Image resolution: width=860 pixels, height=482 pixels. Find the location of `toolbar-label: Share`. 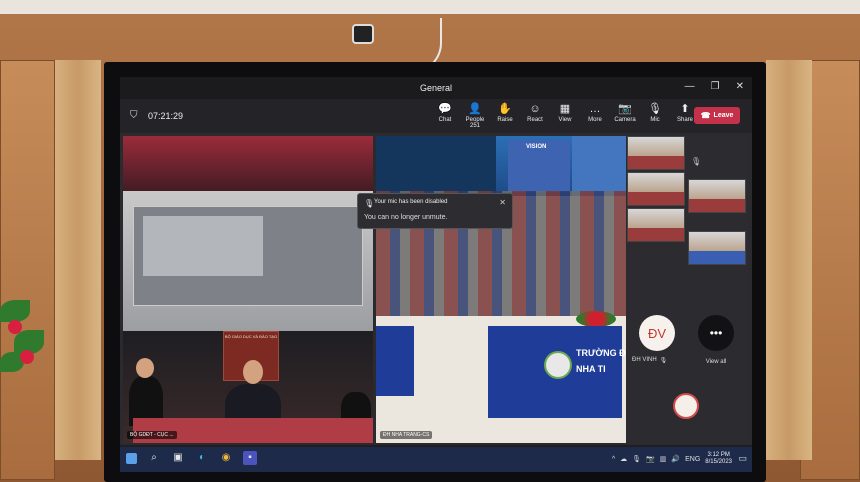

toolbar-label: Share is located at coordinates (684, 120).